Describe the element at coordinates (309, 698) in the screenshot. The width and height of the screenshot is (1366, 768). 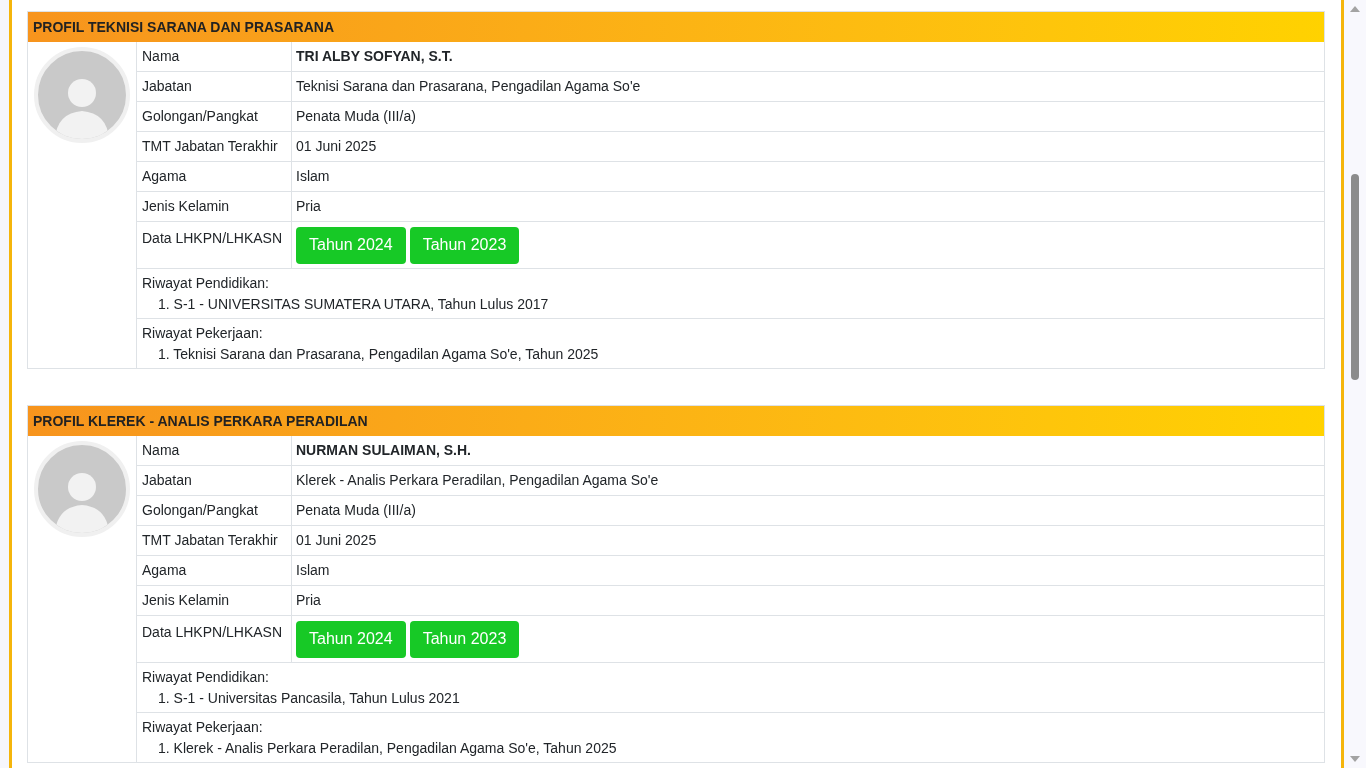
I see `history-item: 1. S-1 - Universitas Pancasila, Tahun Lulus 2021` at that location.